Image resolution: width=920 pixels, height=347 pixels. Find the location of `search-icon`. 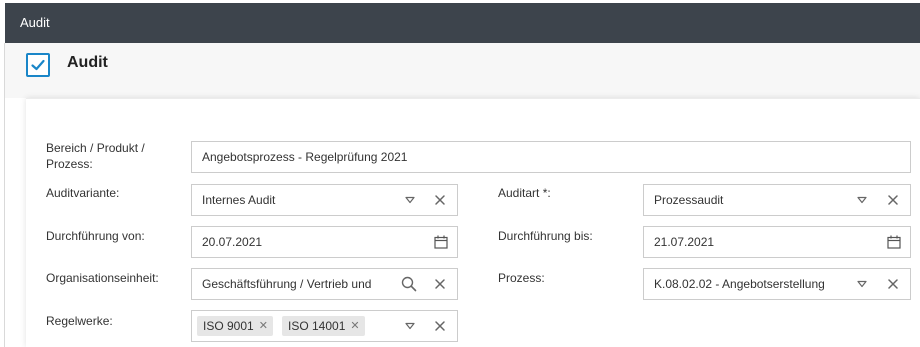

search-icon is located at coordinates (409, 284).